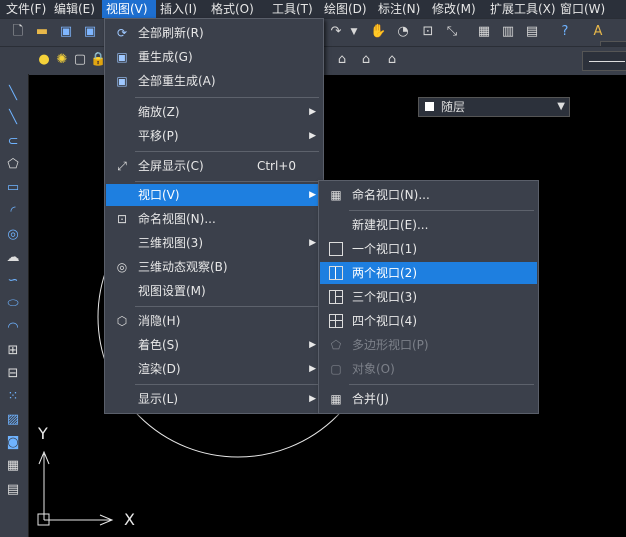 The height and width of the screenshot is (537, 626). What do you see at coordinates (598, 32) in the screenshot?
I see `text-style-icon: A` at bounding box center [598, 32].